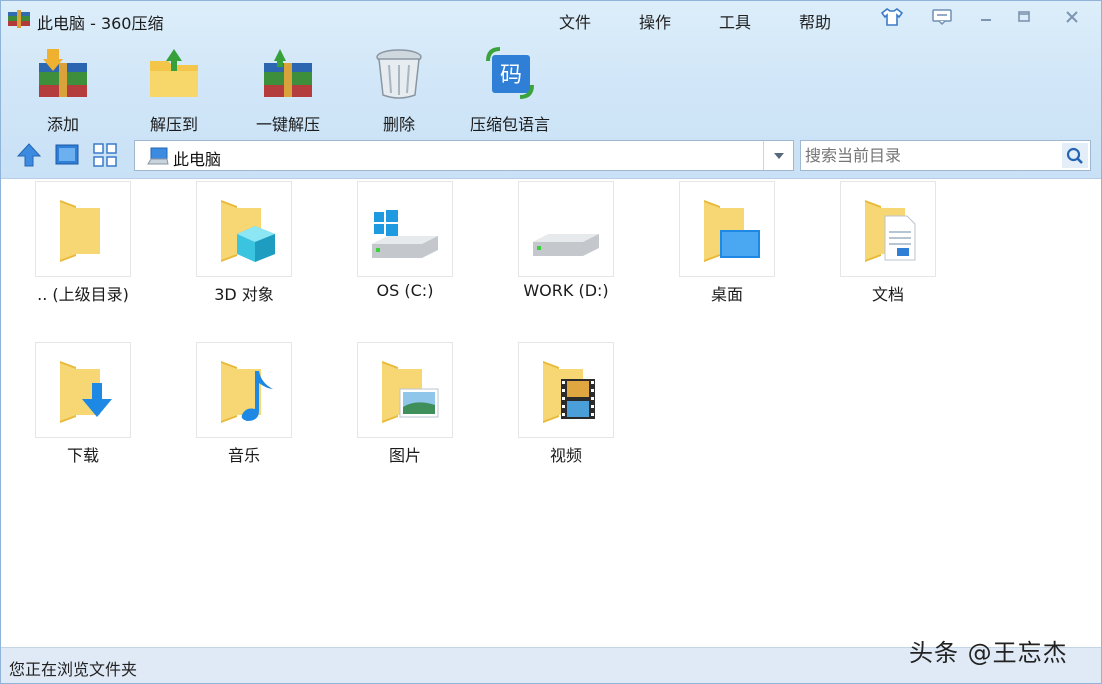  I want to click on videos-folder-icon, so click(569, 392).